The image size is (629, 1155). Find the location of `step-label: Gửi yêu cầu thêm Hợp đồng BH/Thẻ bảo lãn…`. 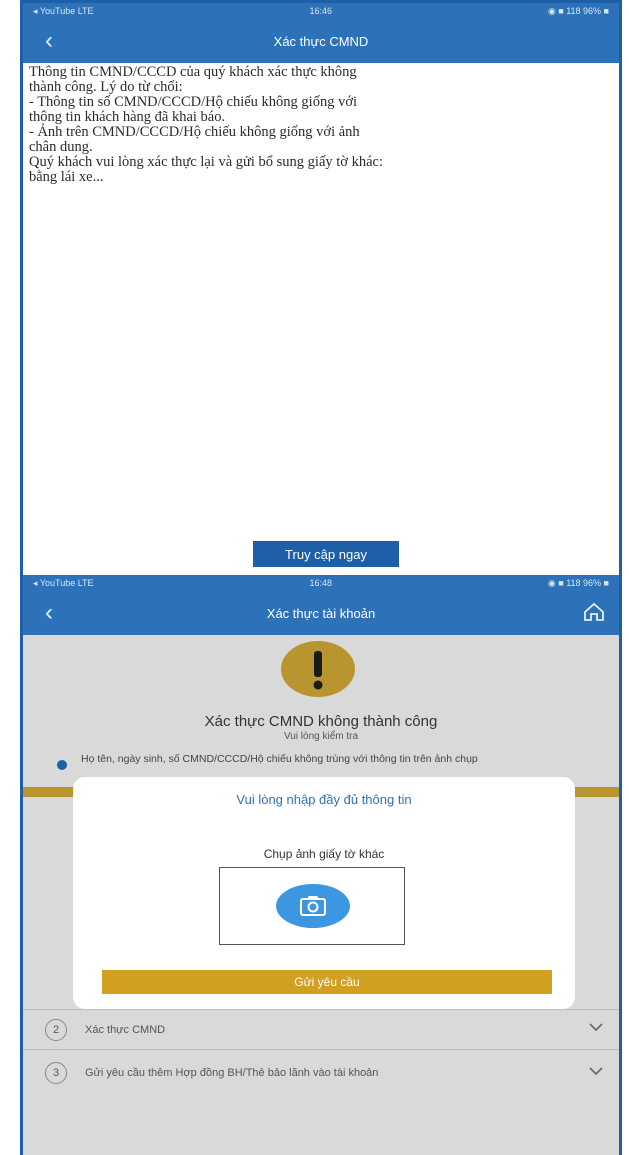

step-label: Gửi yêu cầu thêm Hợp đồng BH/Thẻ bảo lãn… is located at coordinates (232, 1072).